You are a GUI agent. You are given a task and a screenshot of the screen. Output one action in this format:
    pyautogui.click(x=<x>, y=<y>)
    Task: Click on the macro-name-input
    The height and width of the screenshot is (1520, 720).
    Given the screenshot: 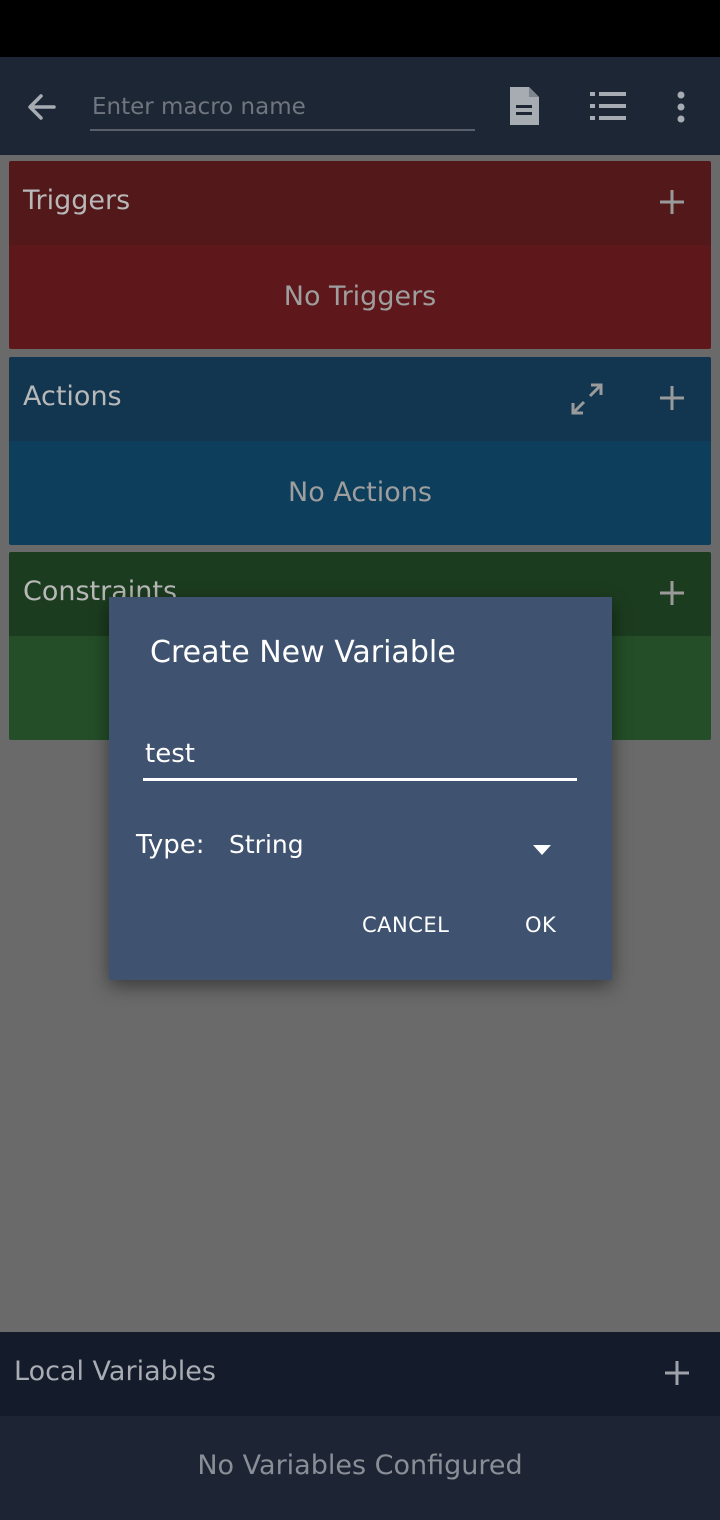 What is the action you would take?
    pyautogui.click(x=282, y=108)
    